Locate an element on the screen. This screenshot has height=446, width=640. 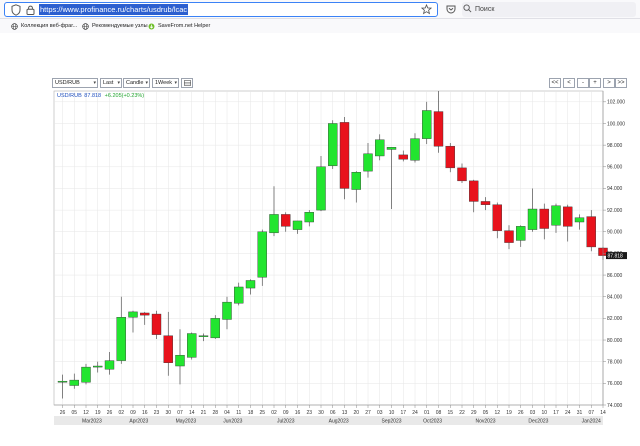
bookmark-recommended-sites: Рекомендуемые узлы is located at coordinates (115, 26).